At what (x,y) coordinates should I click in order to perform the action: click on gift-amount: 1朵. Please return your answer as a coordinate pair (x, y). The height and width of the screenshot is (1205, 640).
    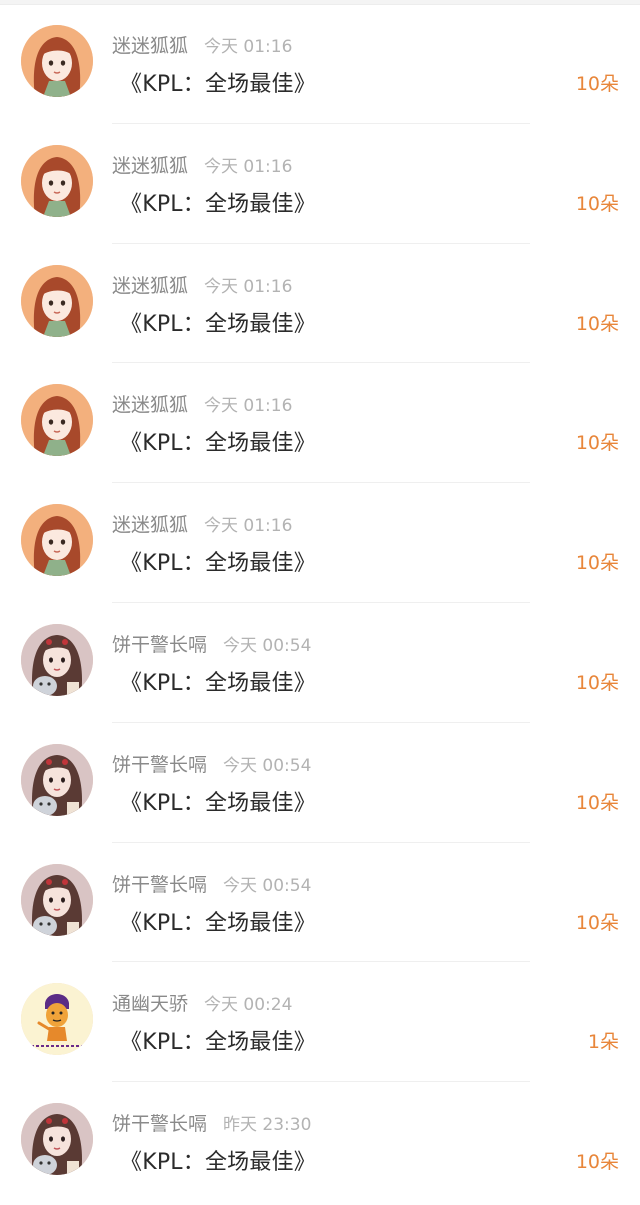
    Looking at the image, I should click on (603, 1042).